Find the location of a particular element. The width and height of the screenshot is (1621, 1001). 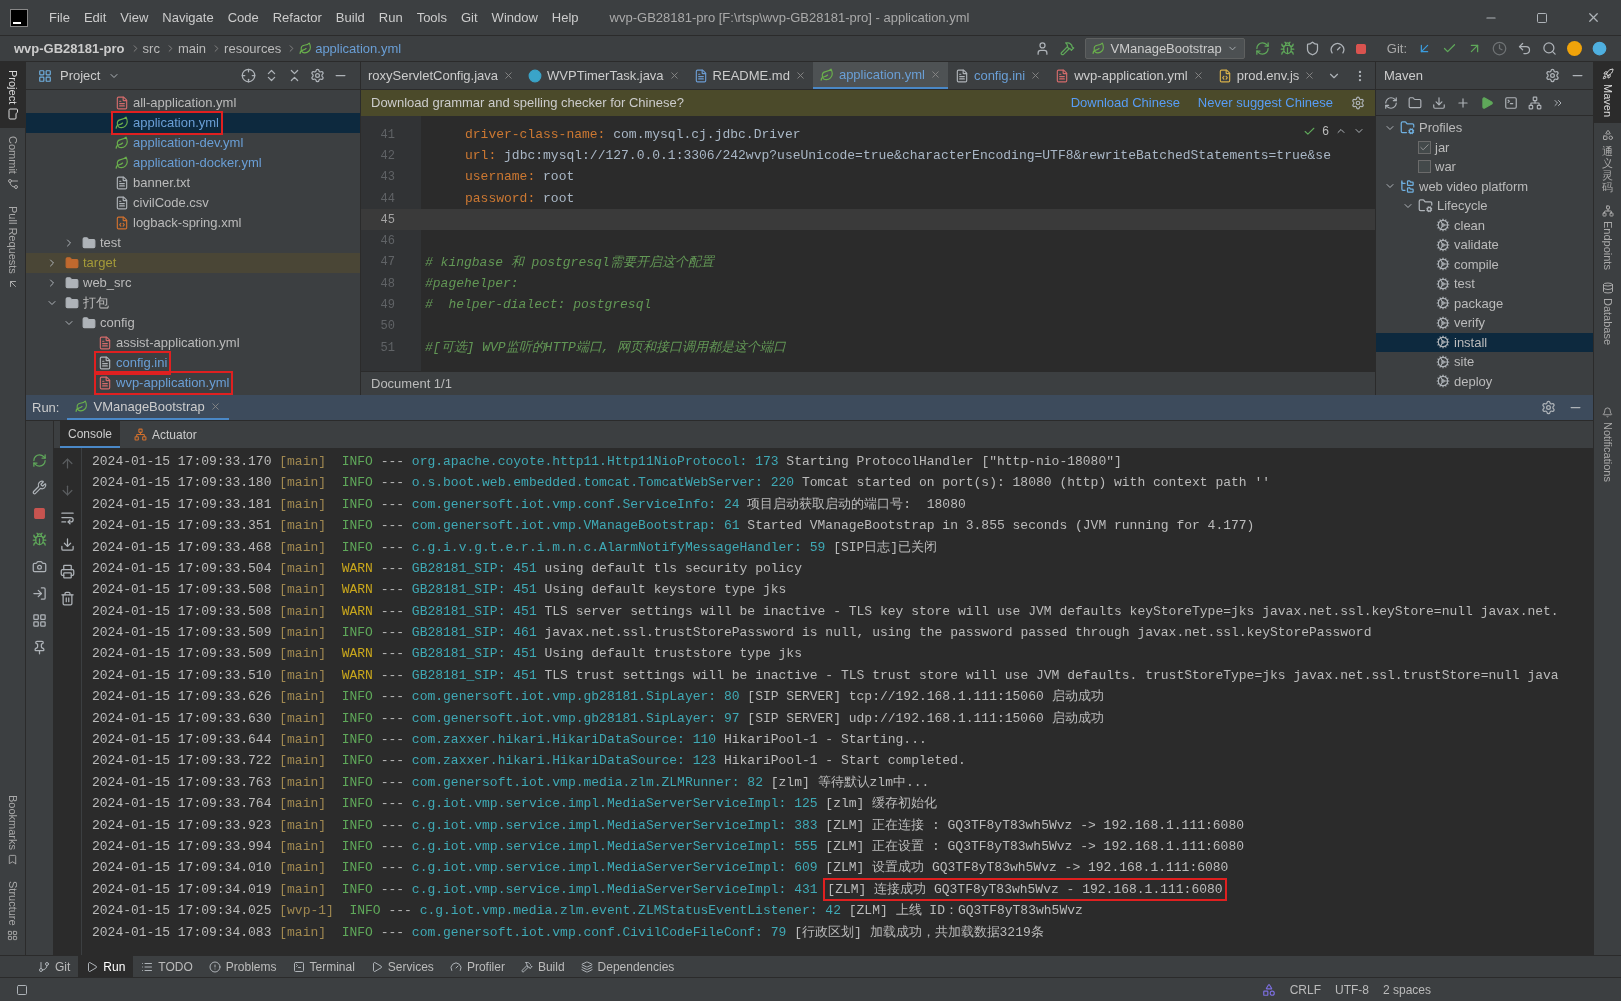

checkbox is located at coordinates (1424, 167).